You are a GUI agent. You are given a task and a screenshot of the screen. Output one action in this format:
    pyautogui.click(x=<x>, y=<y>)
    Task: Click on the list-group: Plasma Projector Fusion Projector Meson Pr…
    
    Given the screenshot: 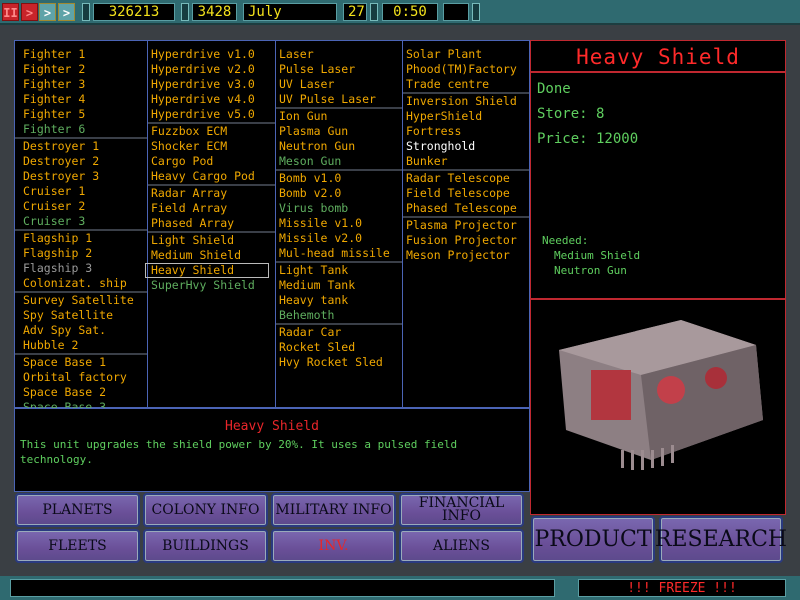 What is the action you would take?
    pyautogui.click(x=466, y=240)
    